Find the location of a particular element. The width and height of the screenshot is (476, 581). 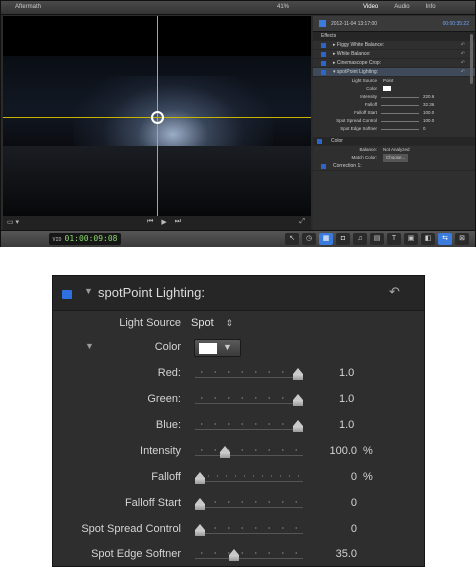

spot-spread-slider is located at coordinates (249, 530).